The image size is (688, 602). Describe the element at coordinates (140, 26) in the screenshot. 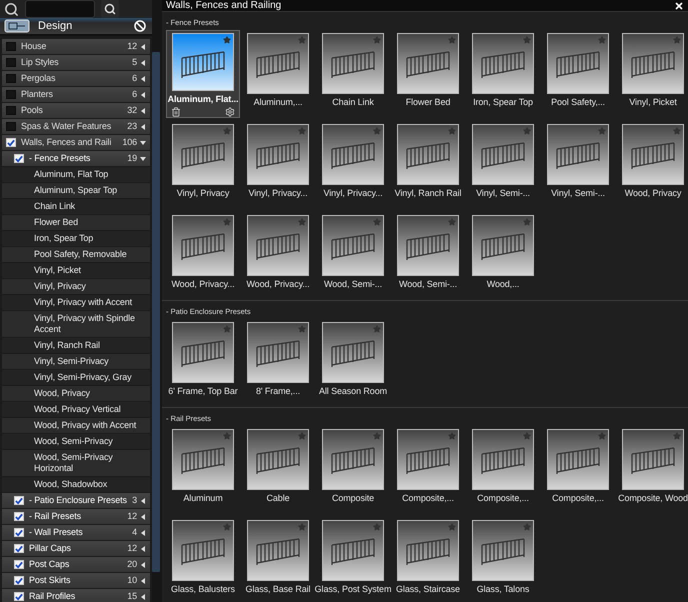

I see `no-entry-icon` at that location.